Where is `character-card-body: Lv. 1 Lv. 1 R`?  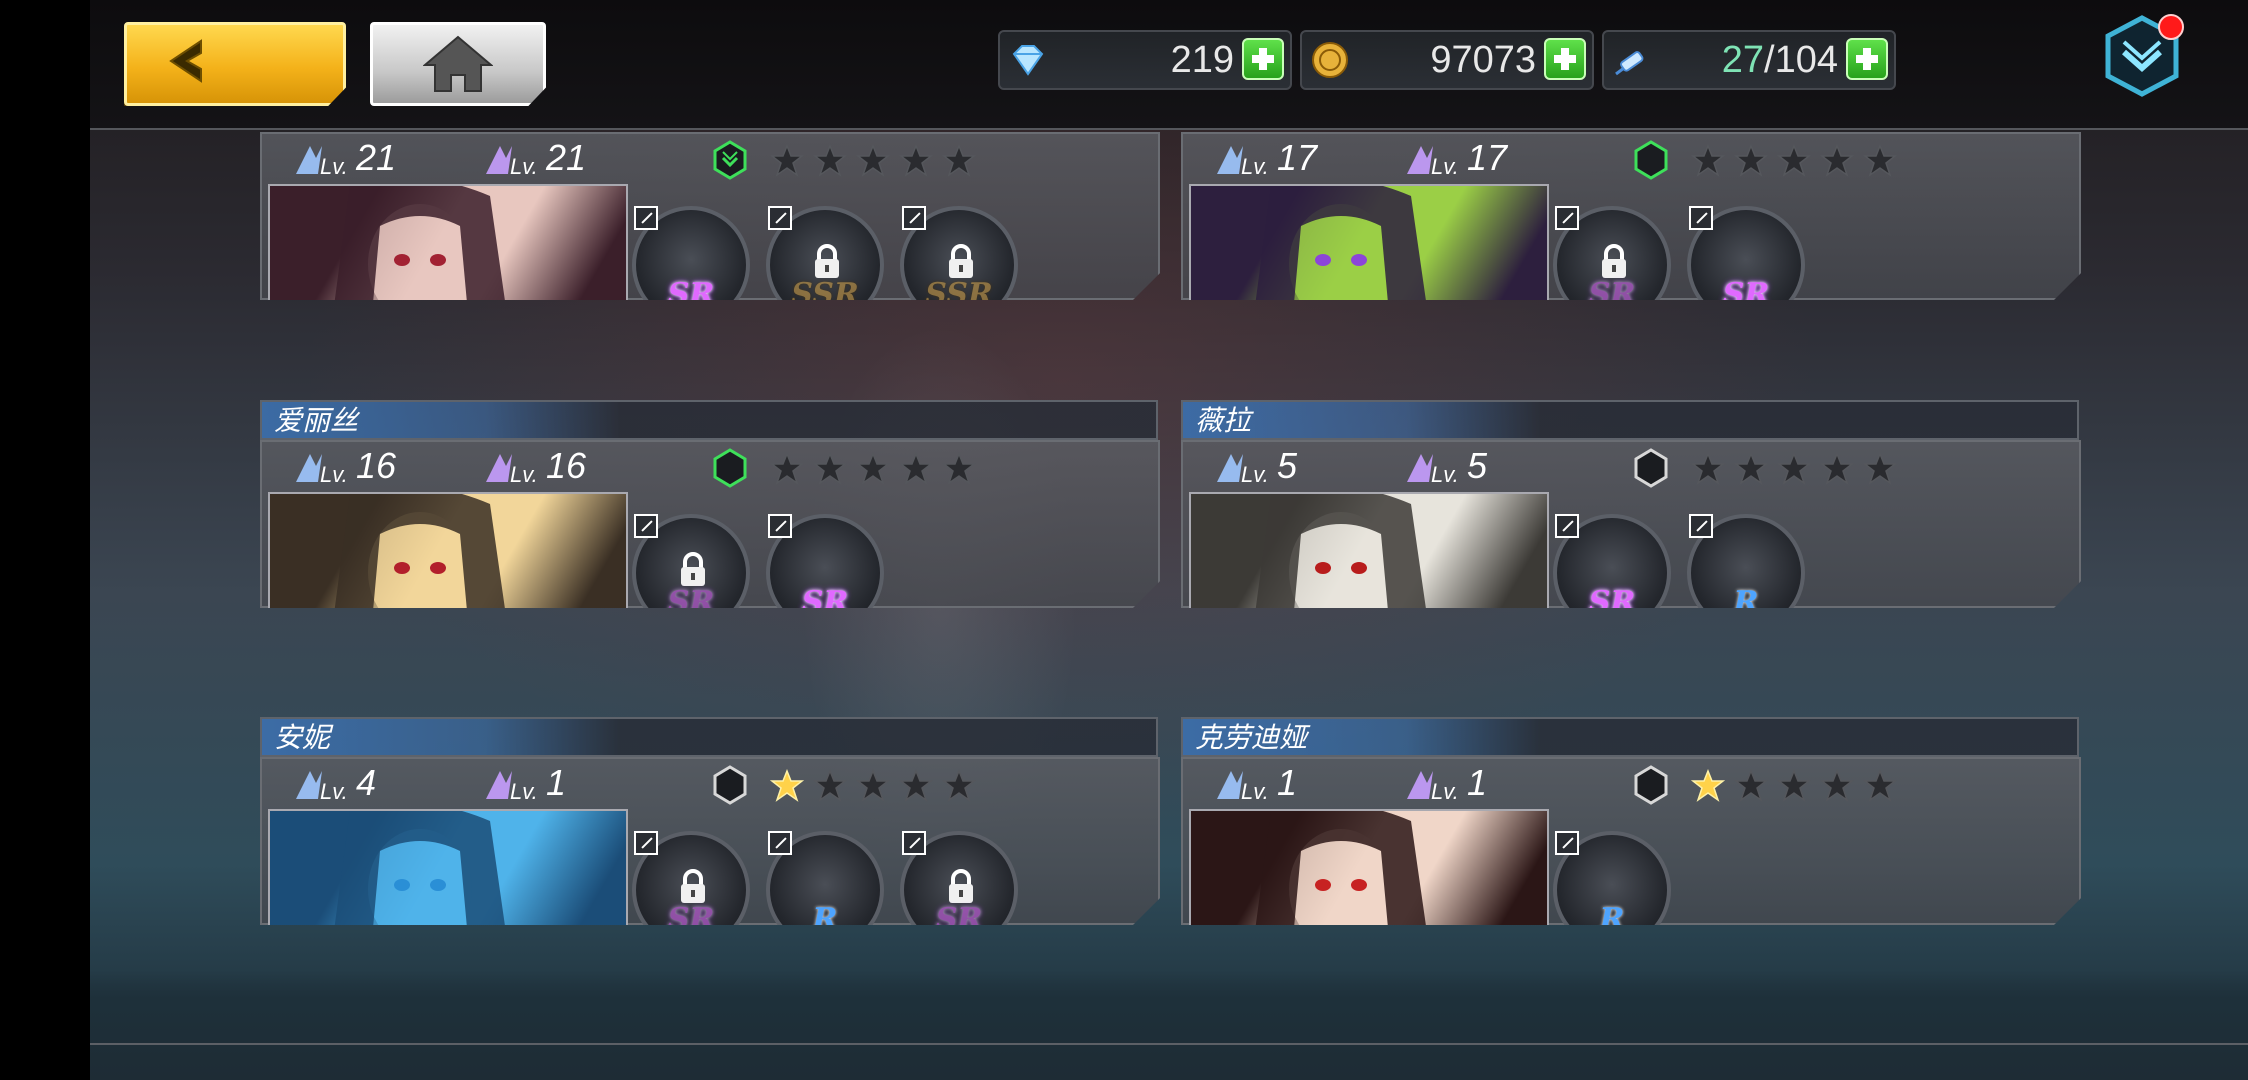 character-card-body: Lv. 1 Lv. 1 R is located at coordinates (1631, 841).